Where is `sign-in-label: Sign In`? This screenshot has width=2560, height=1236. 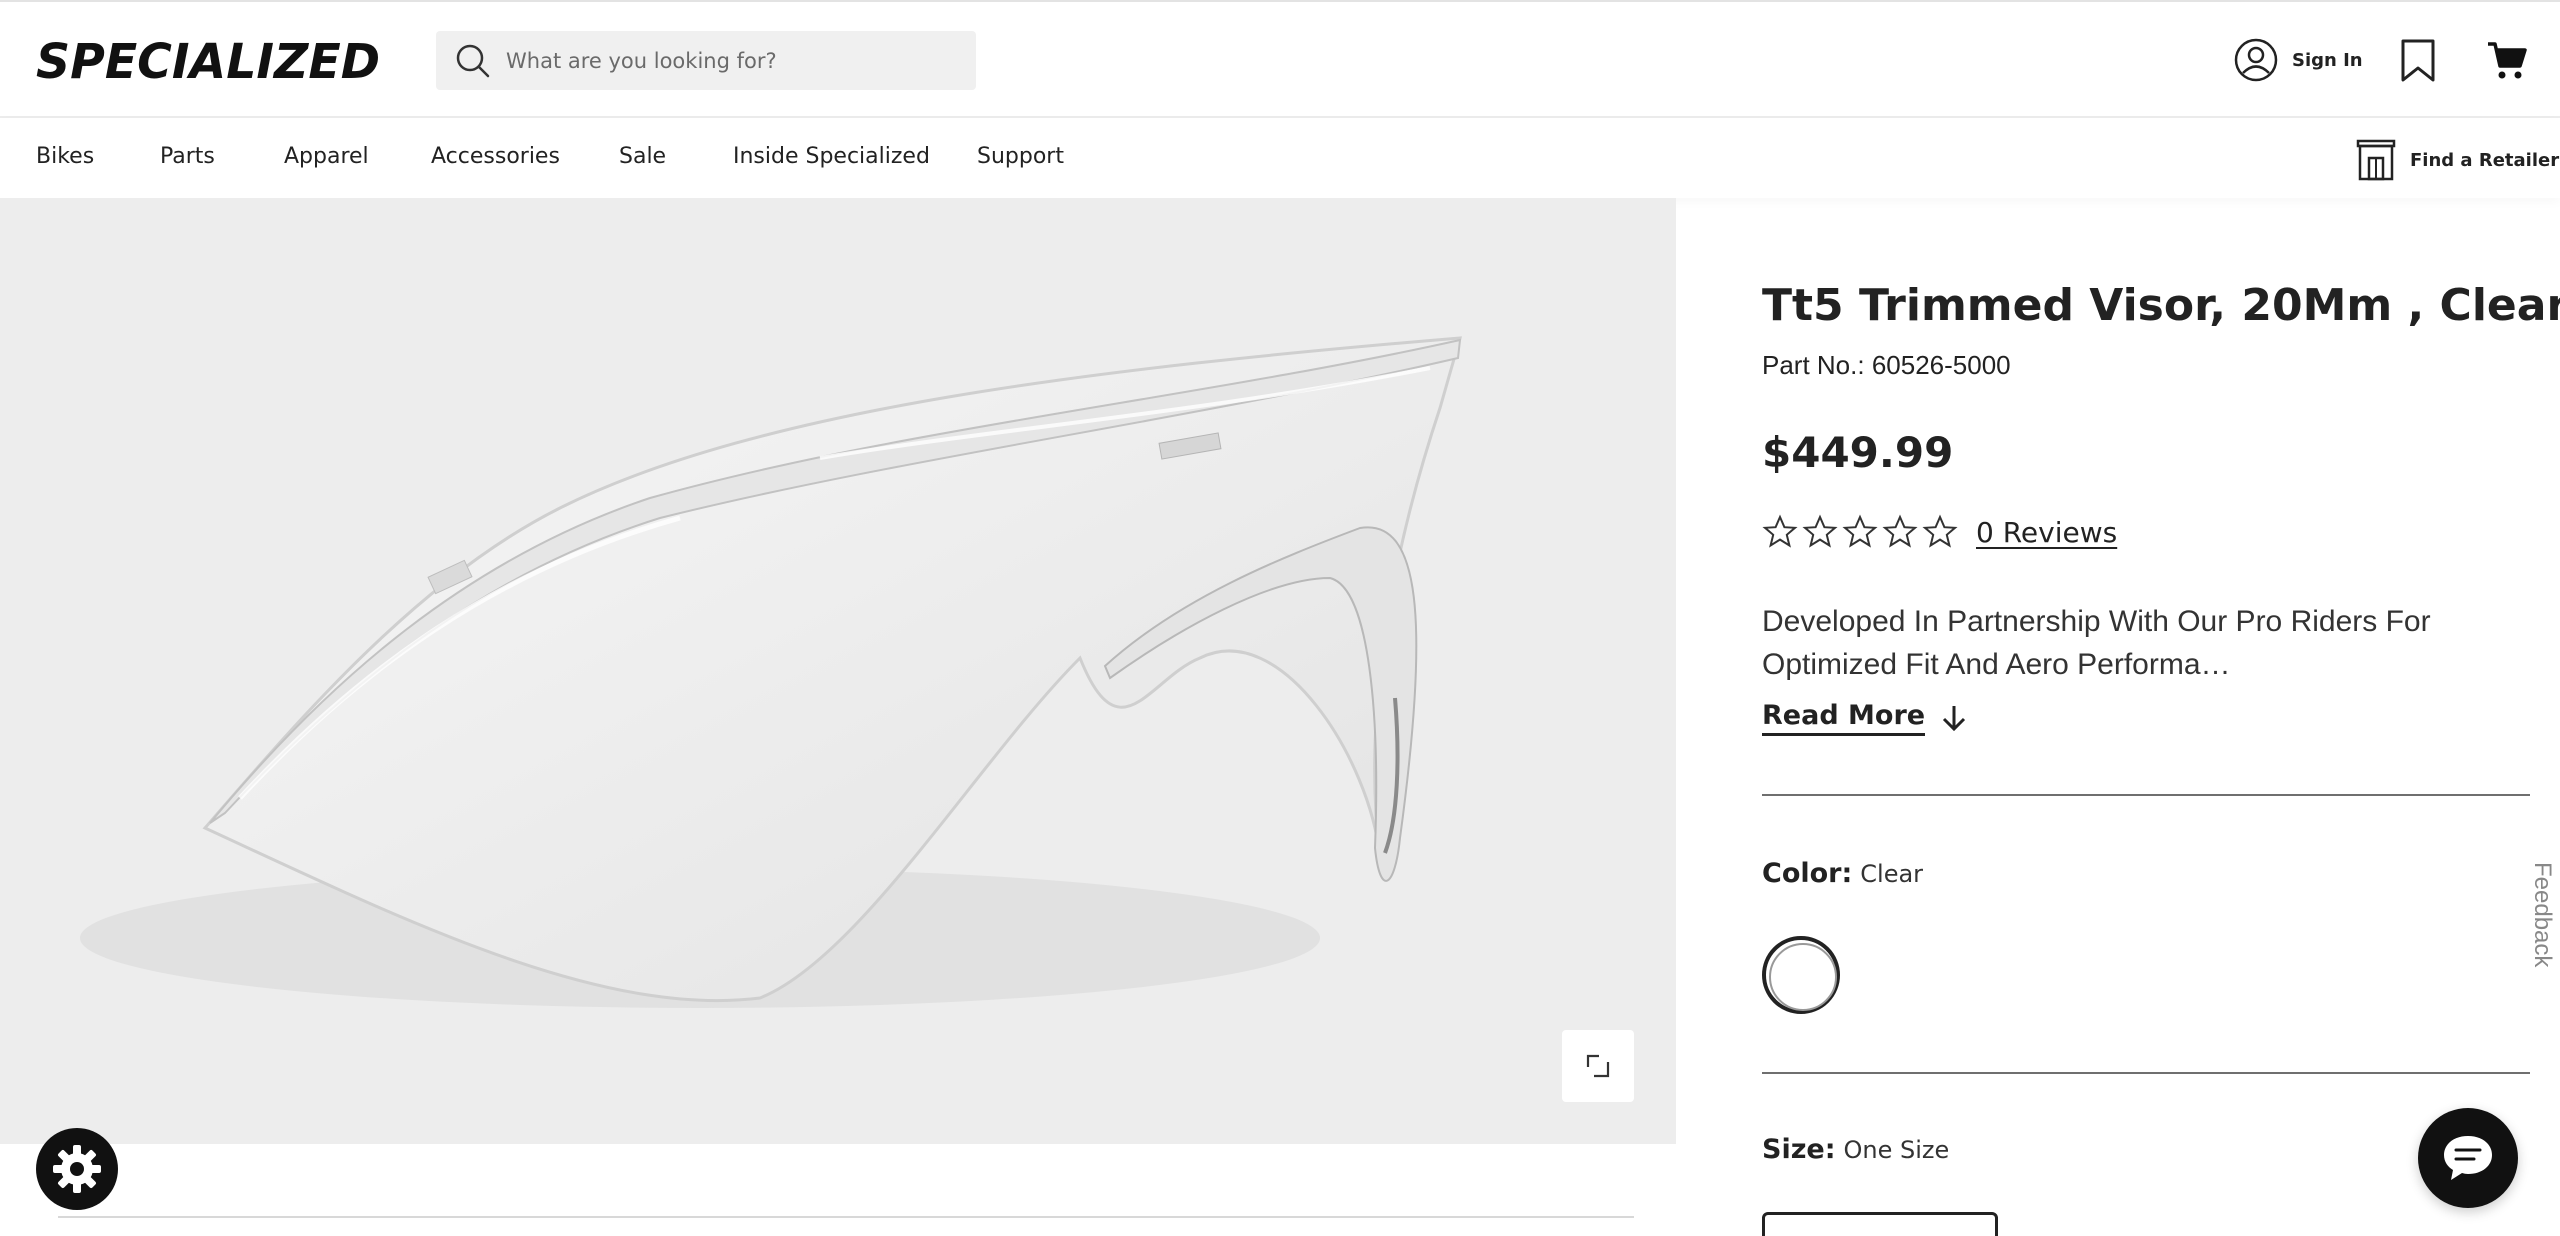 sign-in-label: Sign In is located at coordinates (2327, 60).